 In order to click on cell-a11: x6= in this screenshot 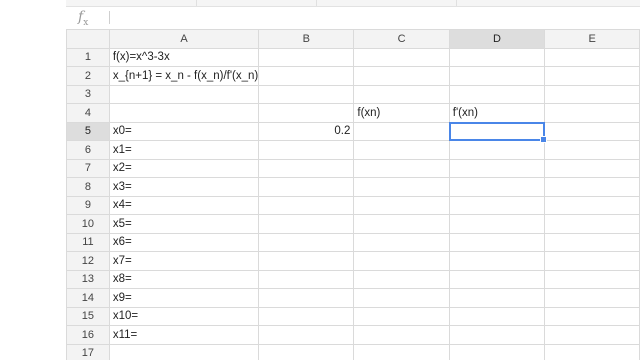, I will do `click(184, 242)`.